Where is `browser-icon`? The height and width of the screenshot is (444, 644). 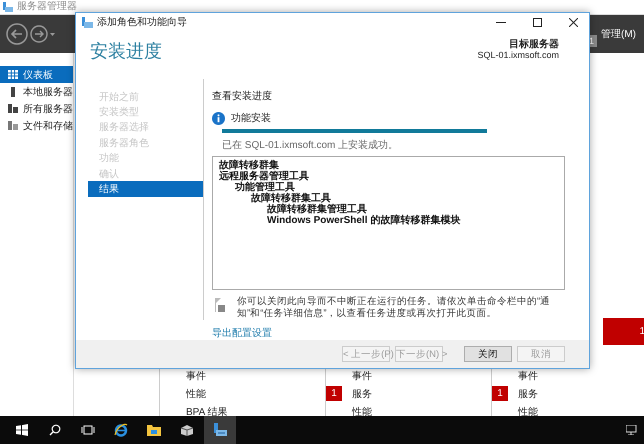 browser-icon is located at coordinates (121, 430).